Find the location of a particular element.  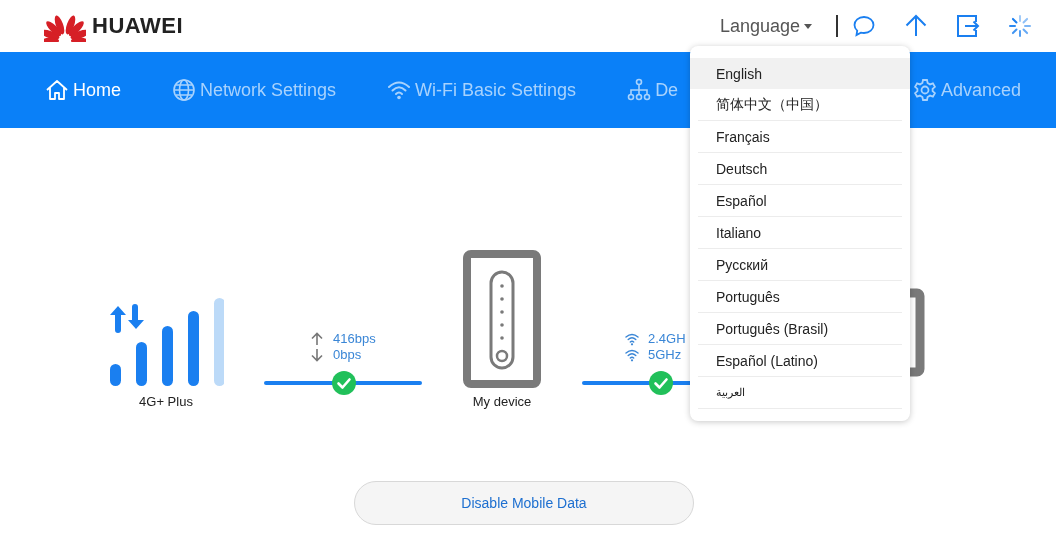

language-option: Português (Brasil) is located at coordinates (800, 328).